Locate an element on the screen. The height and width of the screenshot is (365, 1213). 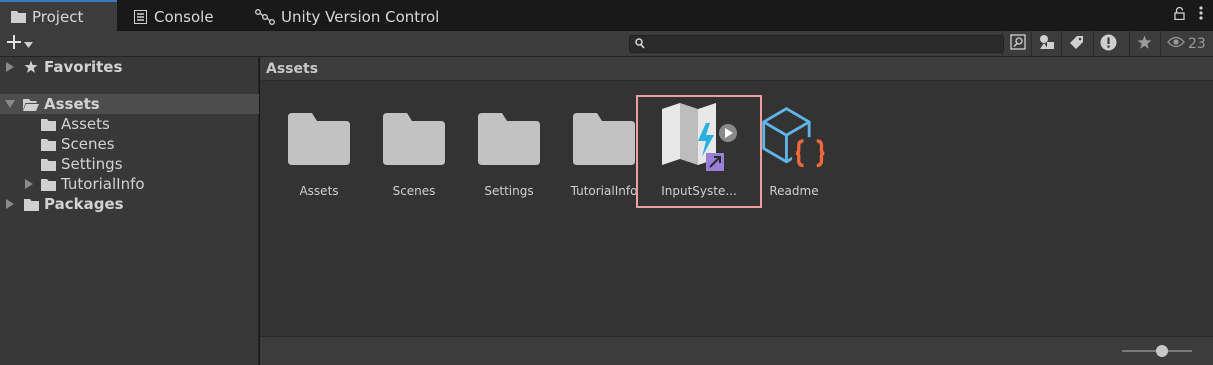
shapes-icon is located at coordinates (1047, 44).